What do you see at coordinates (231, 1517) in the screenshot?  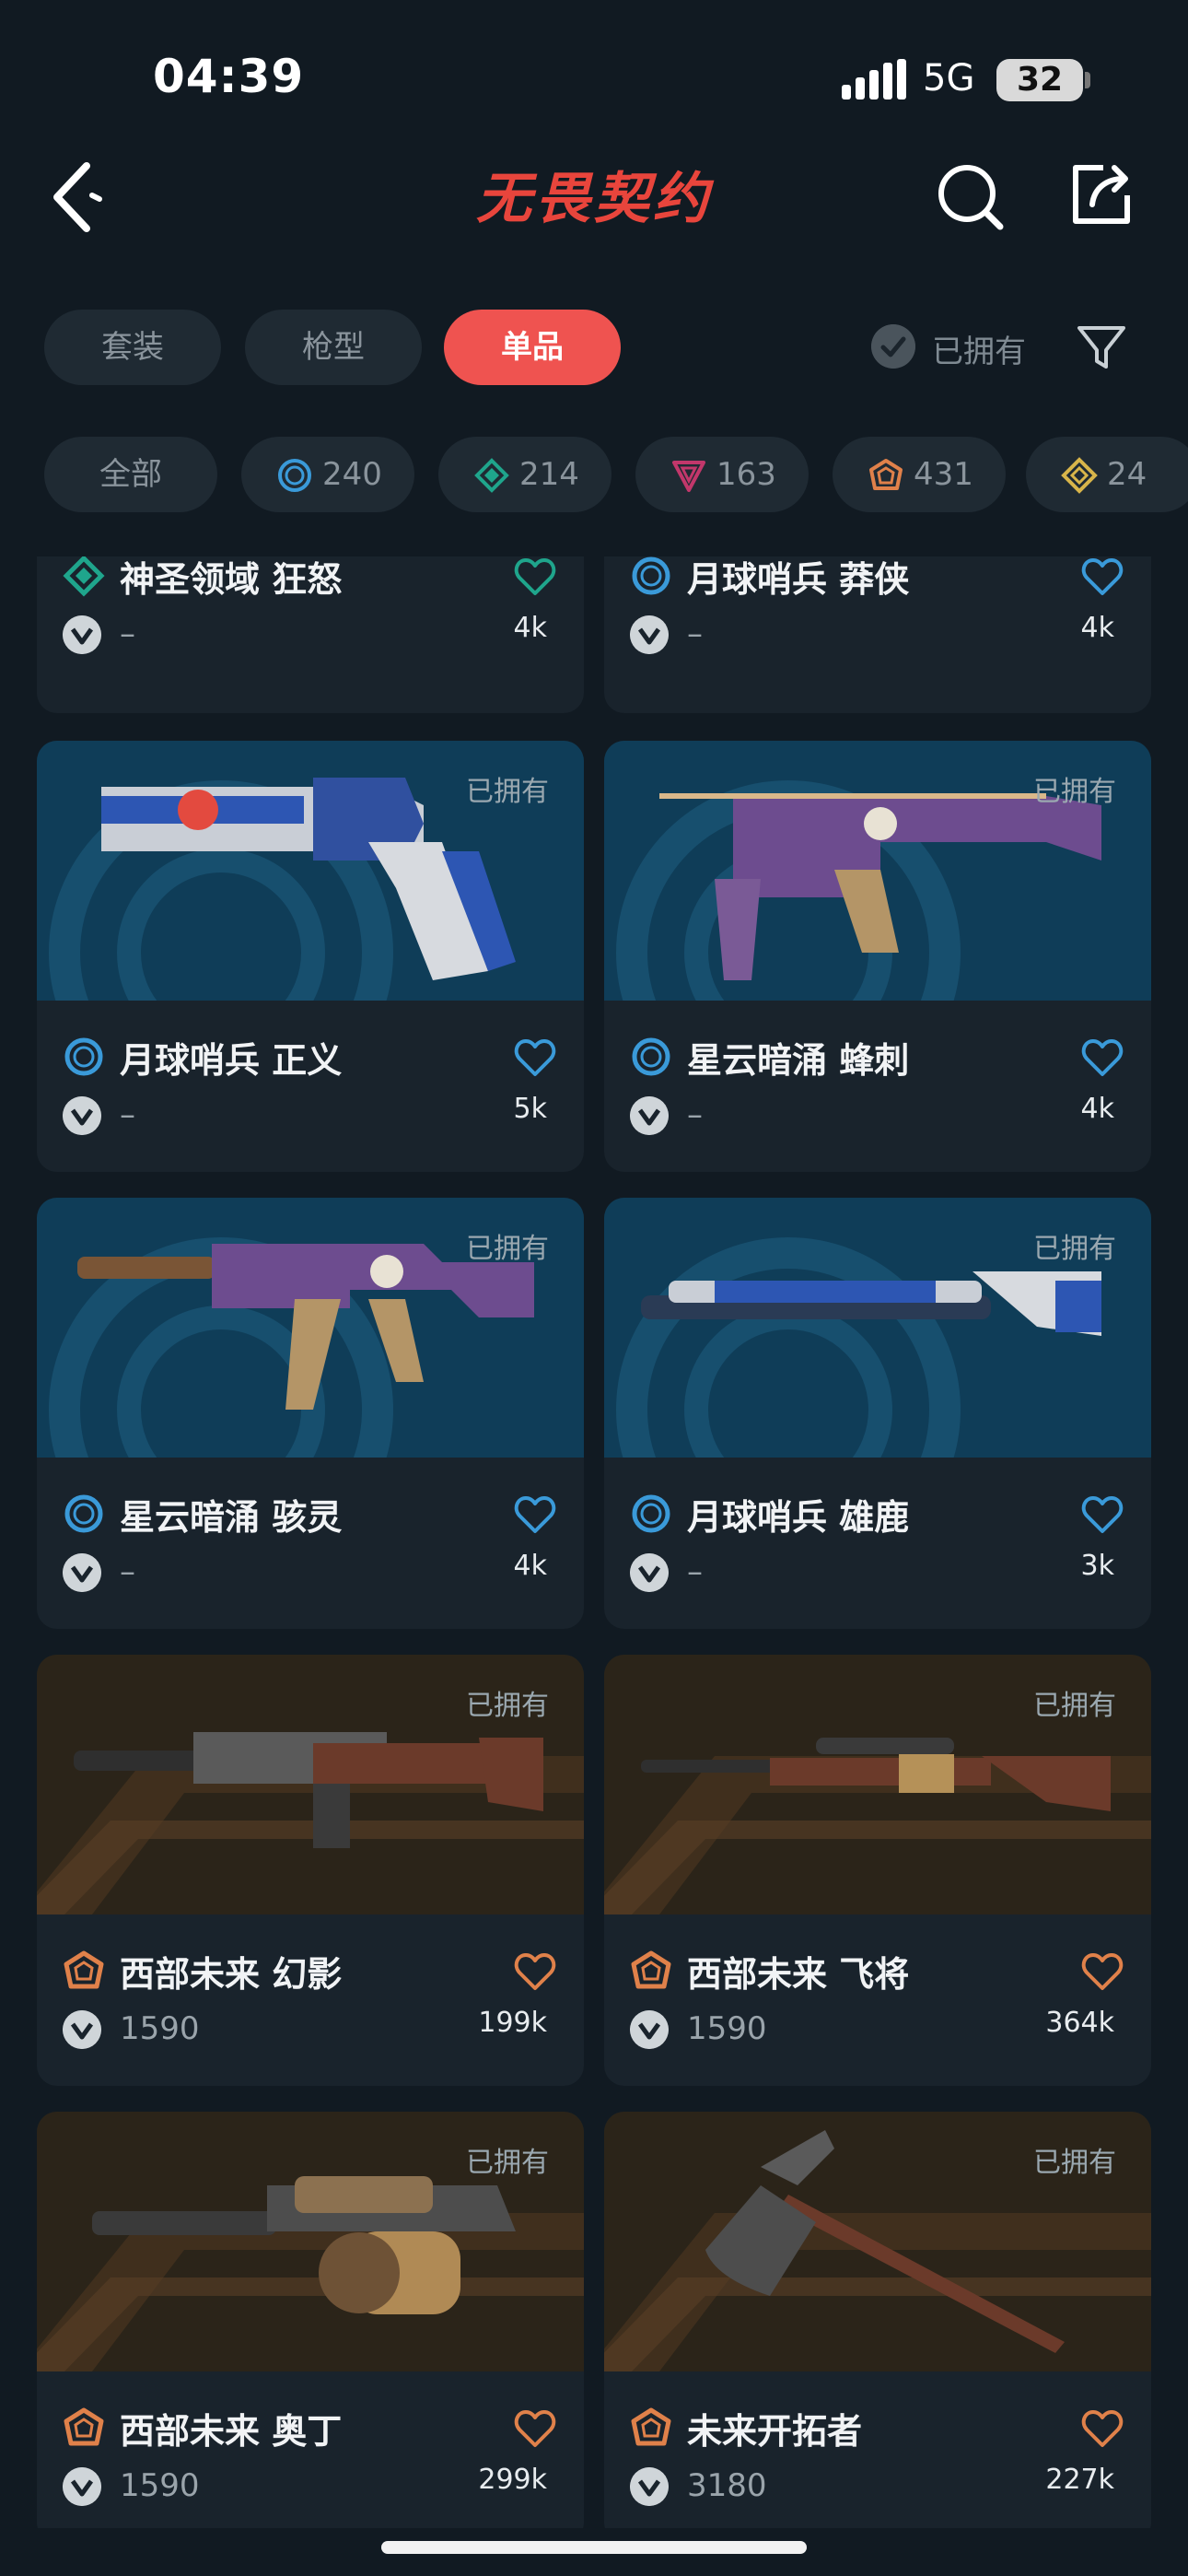 I see `skin-name: 星云暗涌 骇灵` at bounding box center [231, 1517].